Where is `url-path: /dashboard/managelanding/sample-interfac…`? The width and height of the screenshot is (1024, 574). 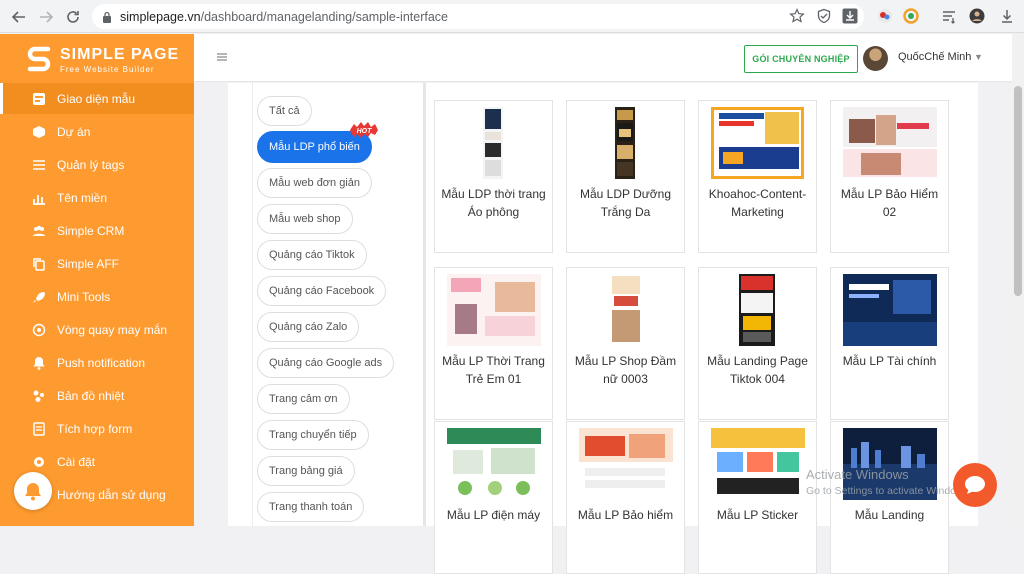
url-path: /dashboard/managelanding/sample-interfac… is located at coordinates (324, 16).